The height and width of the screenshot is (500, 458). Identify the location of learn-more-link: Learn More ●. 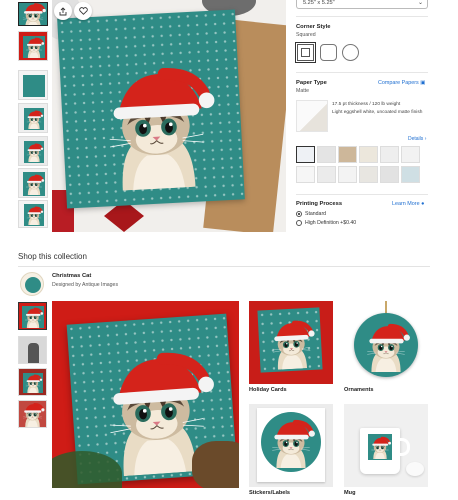
(408, 204).